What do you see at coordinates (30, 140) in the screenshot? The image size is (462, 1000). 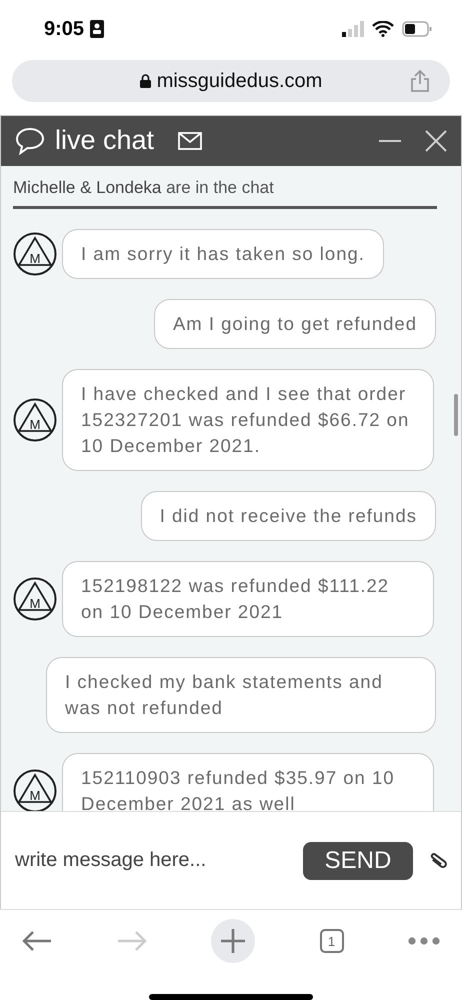 I see `speech-bubble-icon` at bounding box center [30, 140].